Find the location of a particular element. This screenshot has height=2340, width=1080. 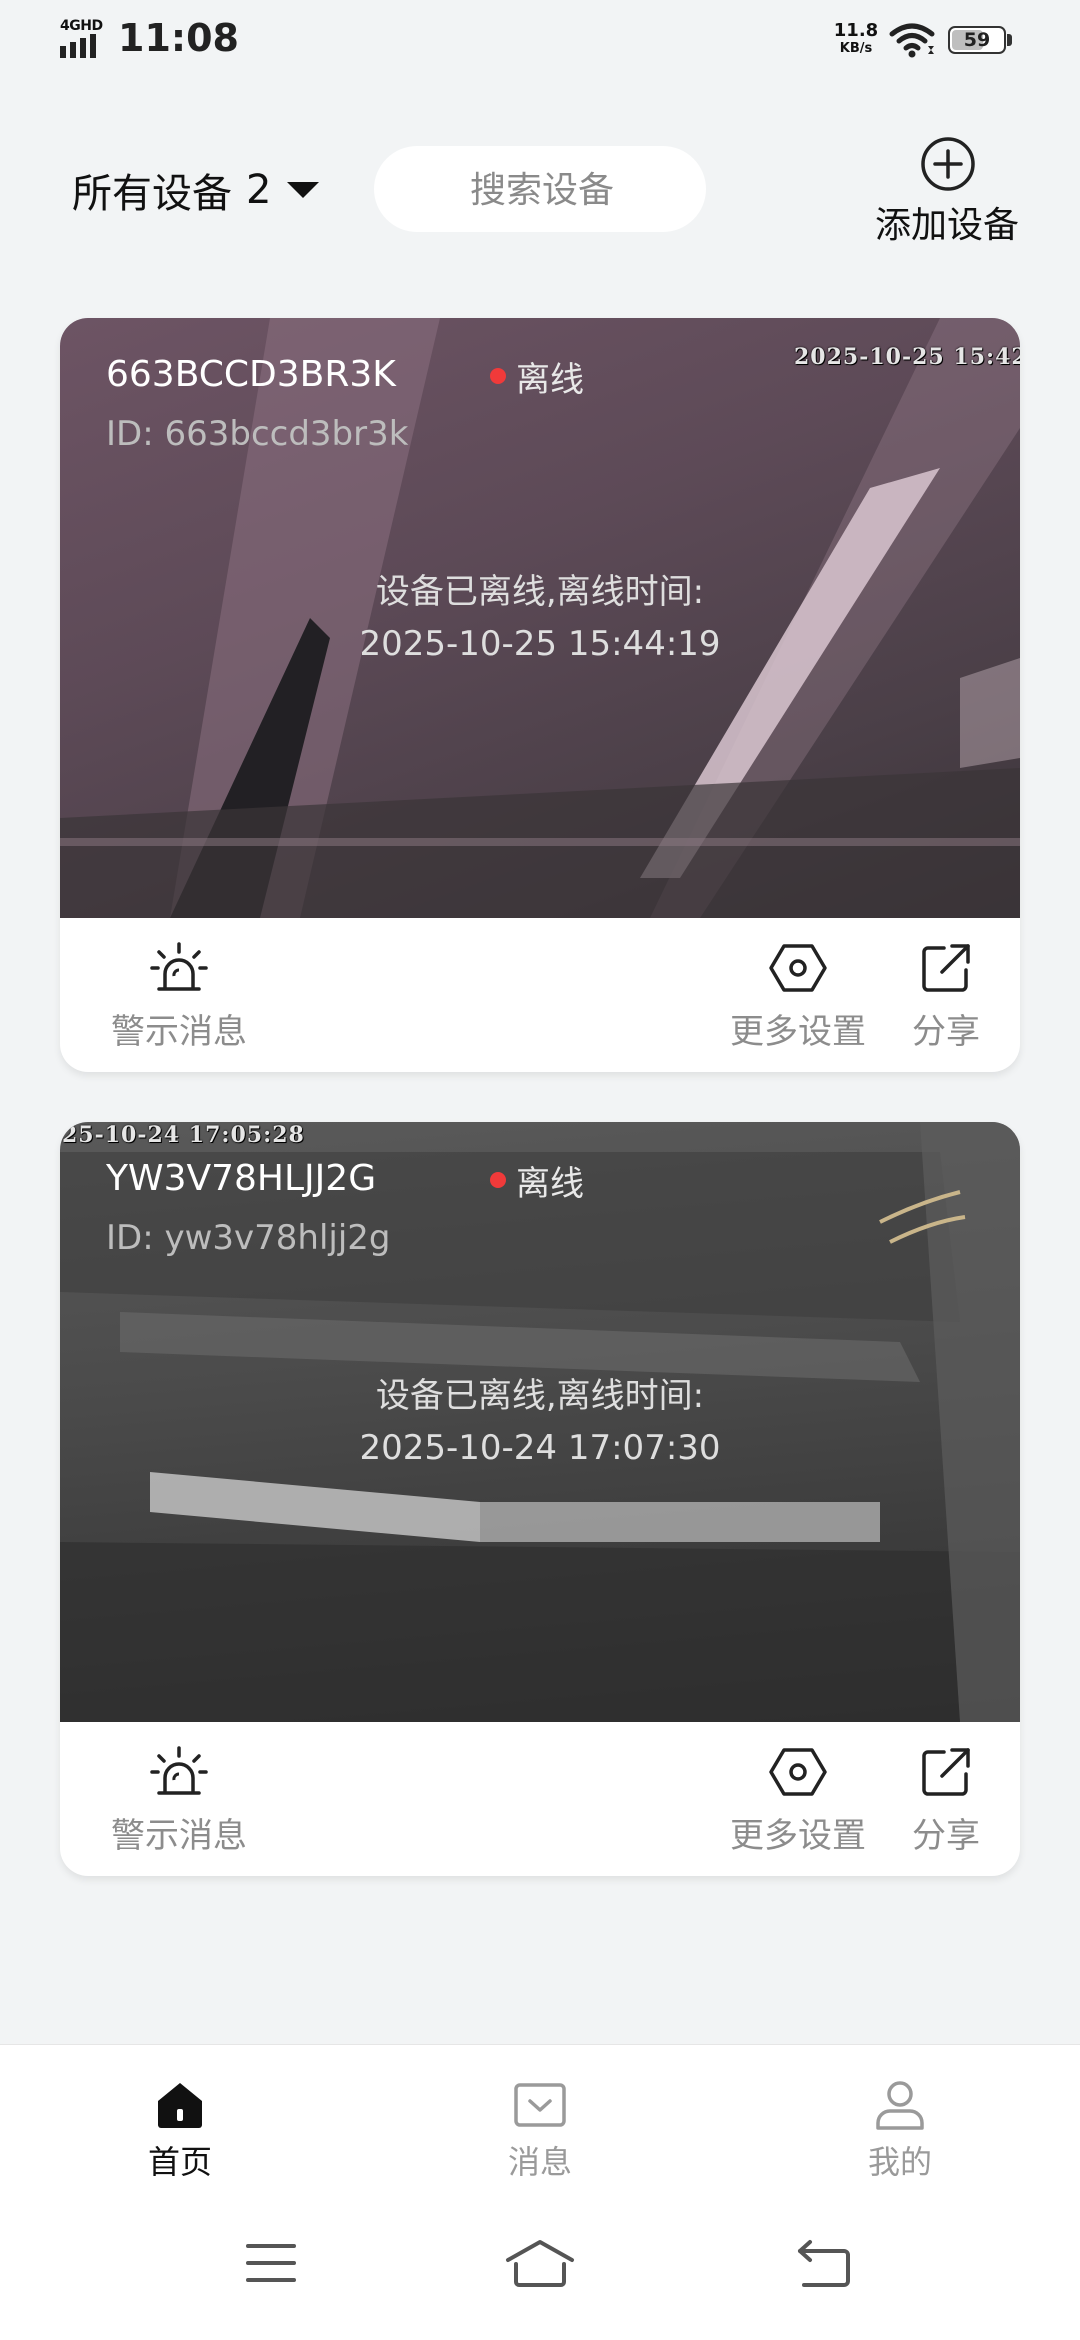

tab-messages: 消息 is located at coordinates (540, 2131).